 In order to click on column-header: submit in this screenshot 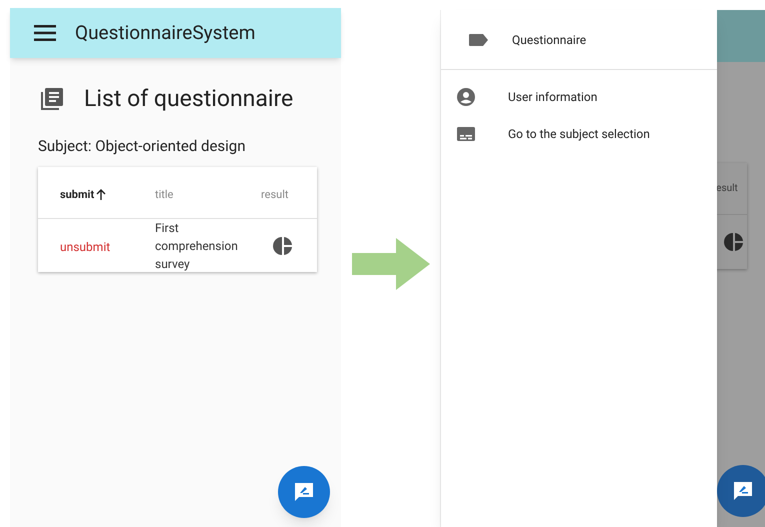, I will do `click(83, 194)`.